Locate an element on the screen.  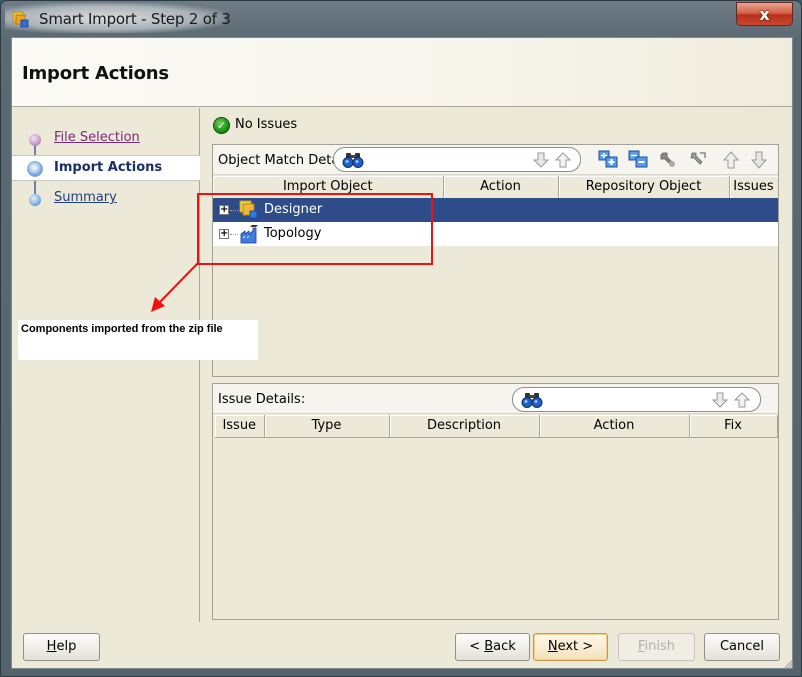
column-header-type: Type is located at coordinates (327, 426).